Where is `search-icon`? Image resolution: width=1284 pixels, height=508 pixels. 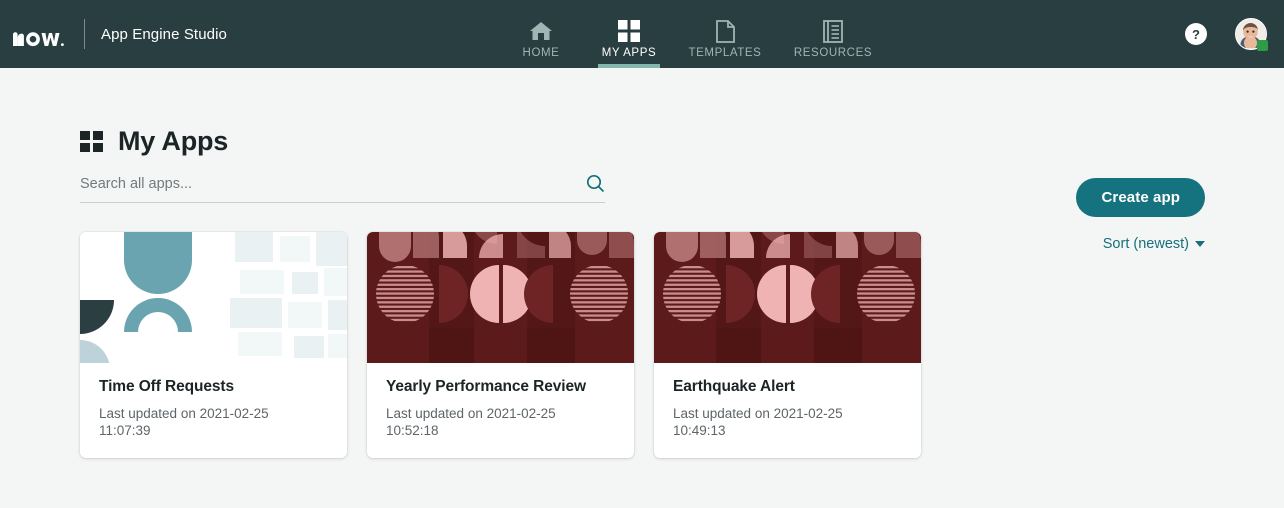
search-icon is located at coordinates (591, 183).